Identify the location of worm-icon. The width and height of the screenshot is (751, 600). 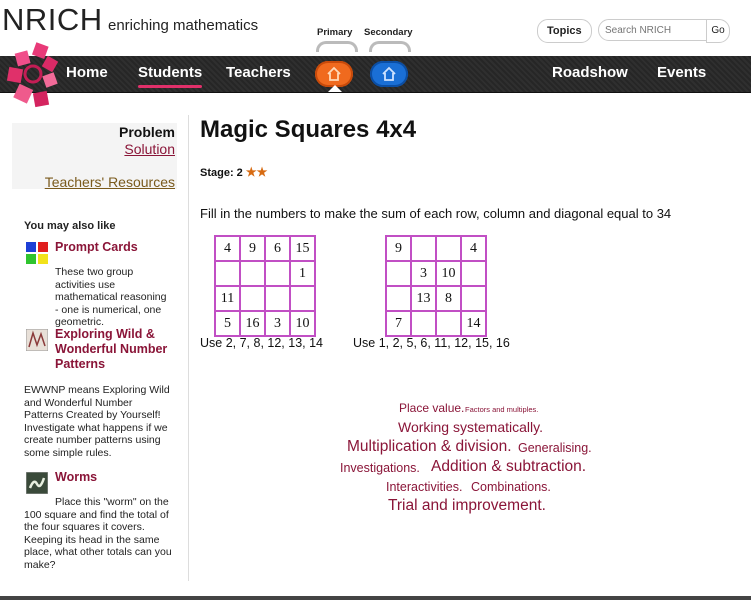
(37, 483).